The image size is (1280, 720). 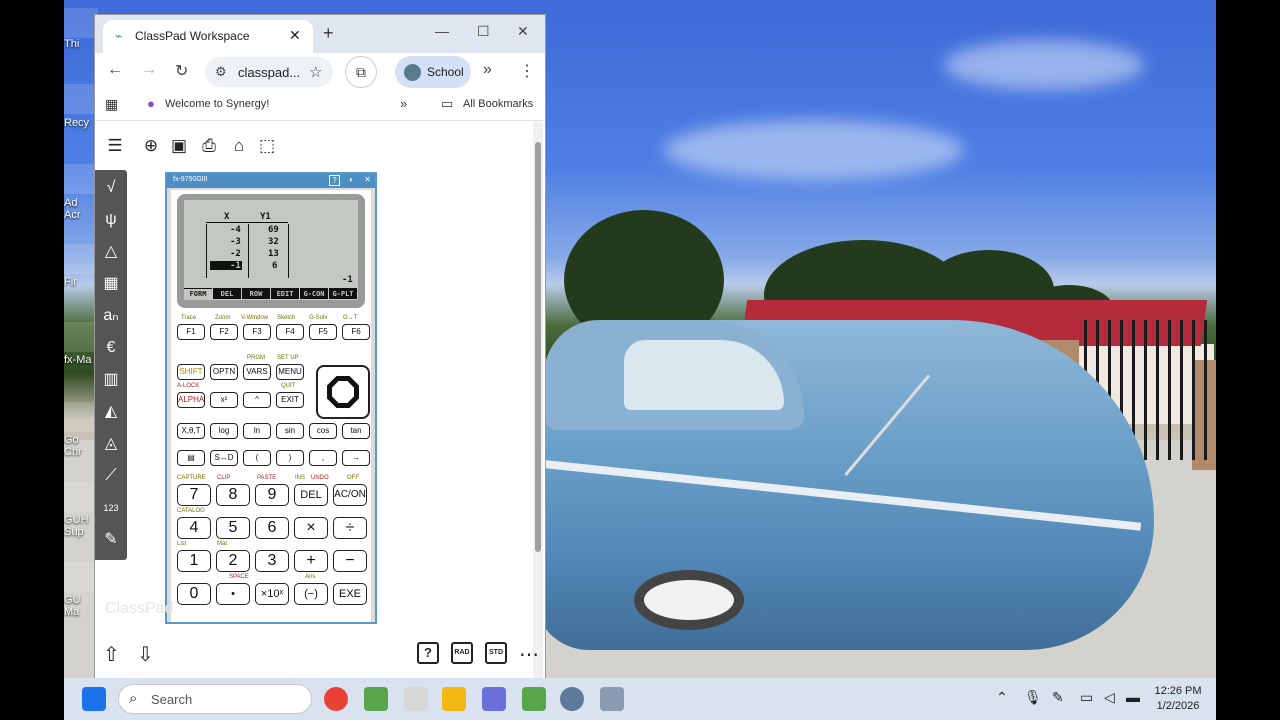 What do you see at coordinates (111, 220) in the screenshot?
I see `graph-icon: ψ` at bounding box center [111, 220].